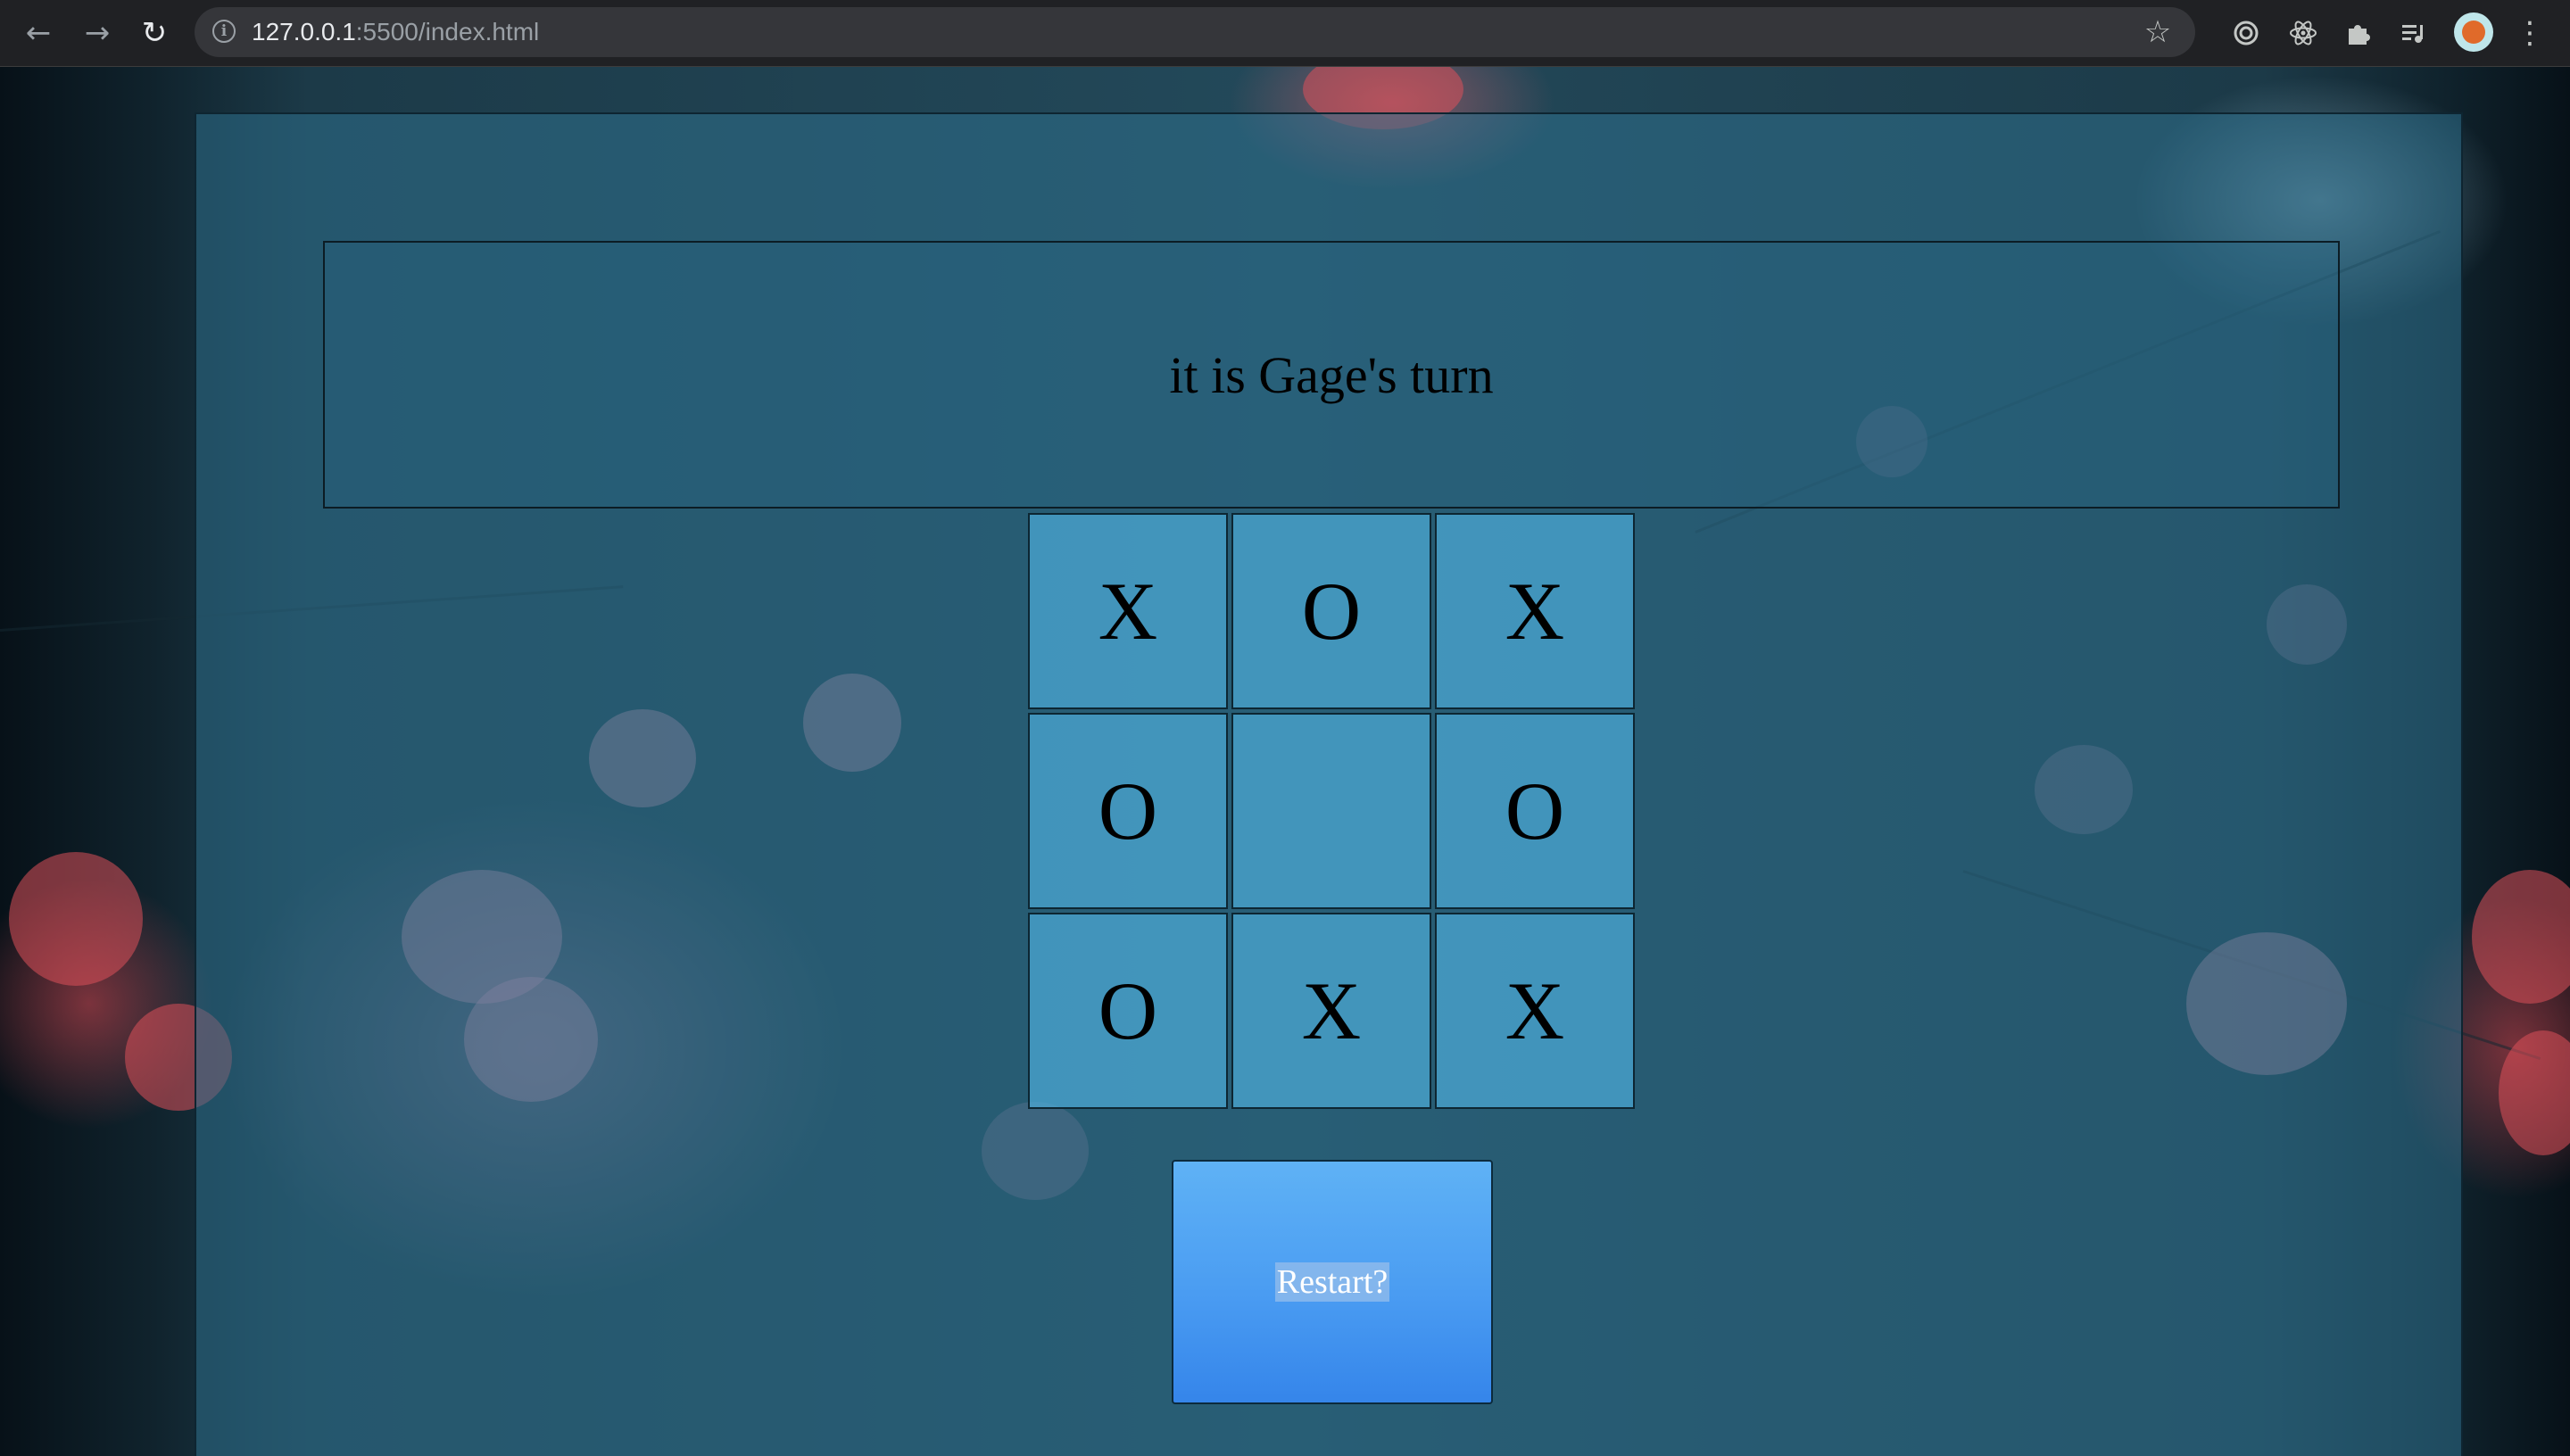  What do you see at coordinates (1128, 1011) in the screenshot?
I see `board-cell-r3c1: O` at bounding box center [1128, 1011].